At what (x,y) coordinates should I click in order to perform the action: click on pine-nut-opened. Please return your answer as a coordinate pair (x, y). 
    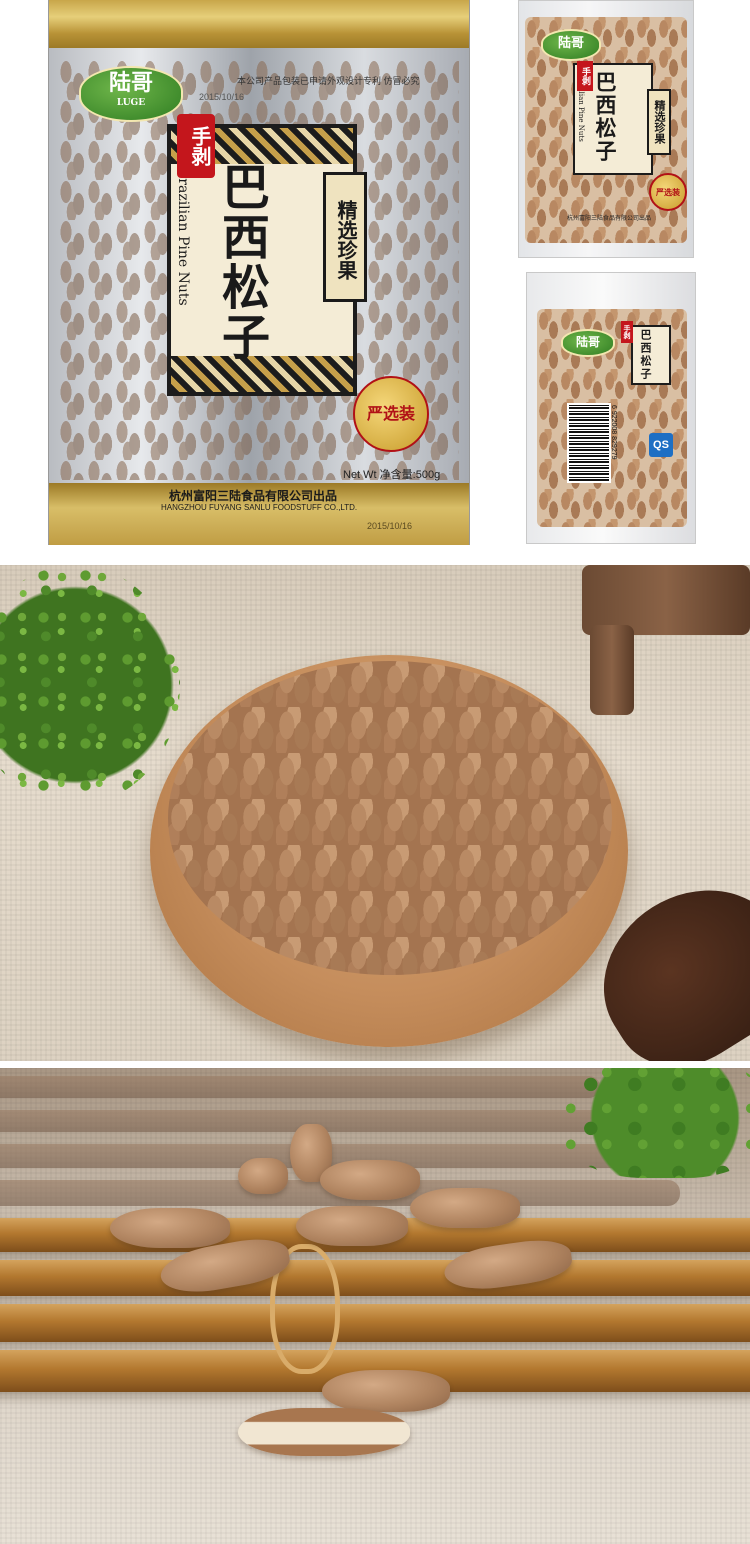
    Looking at the image, I should click on (324, 1432).